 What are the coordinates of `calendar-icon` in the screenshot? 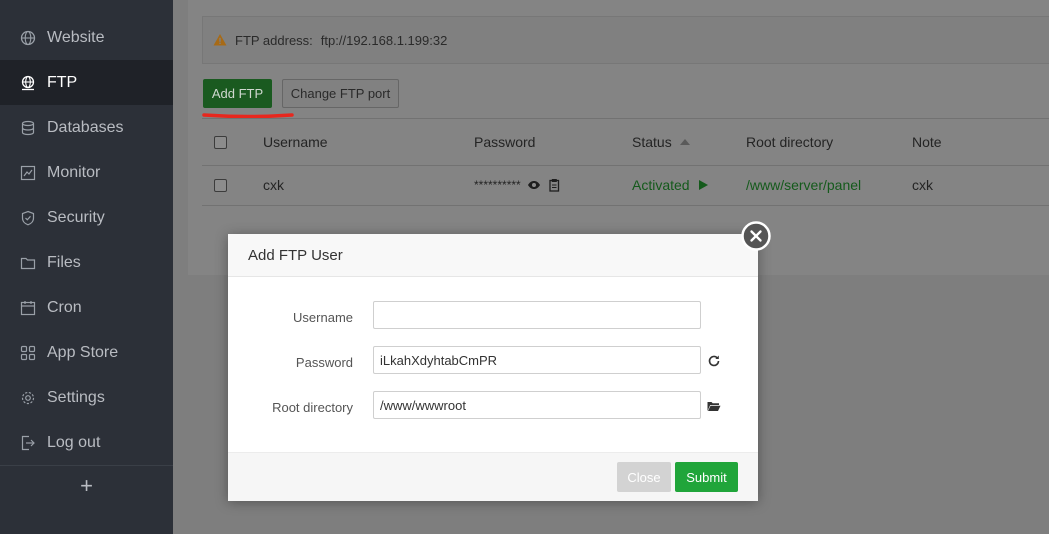 It's located at (28, 308).